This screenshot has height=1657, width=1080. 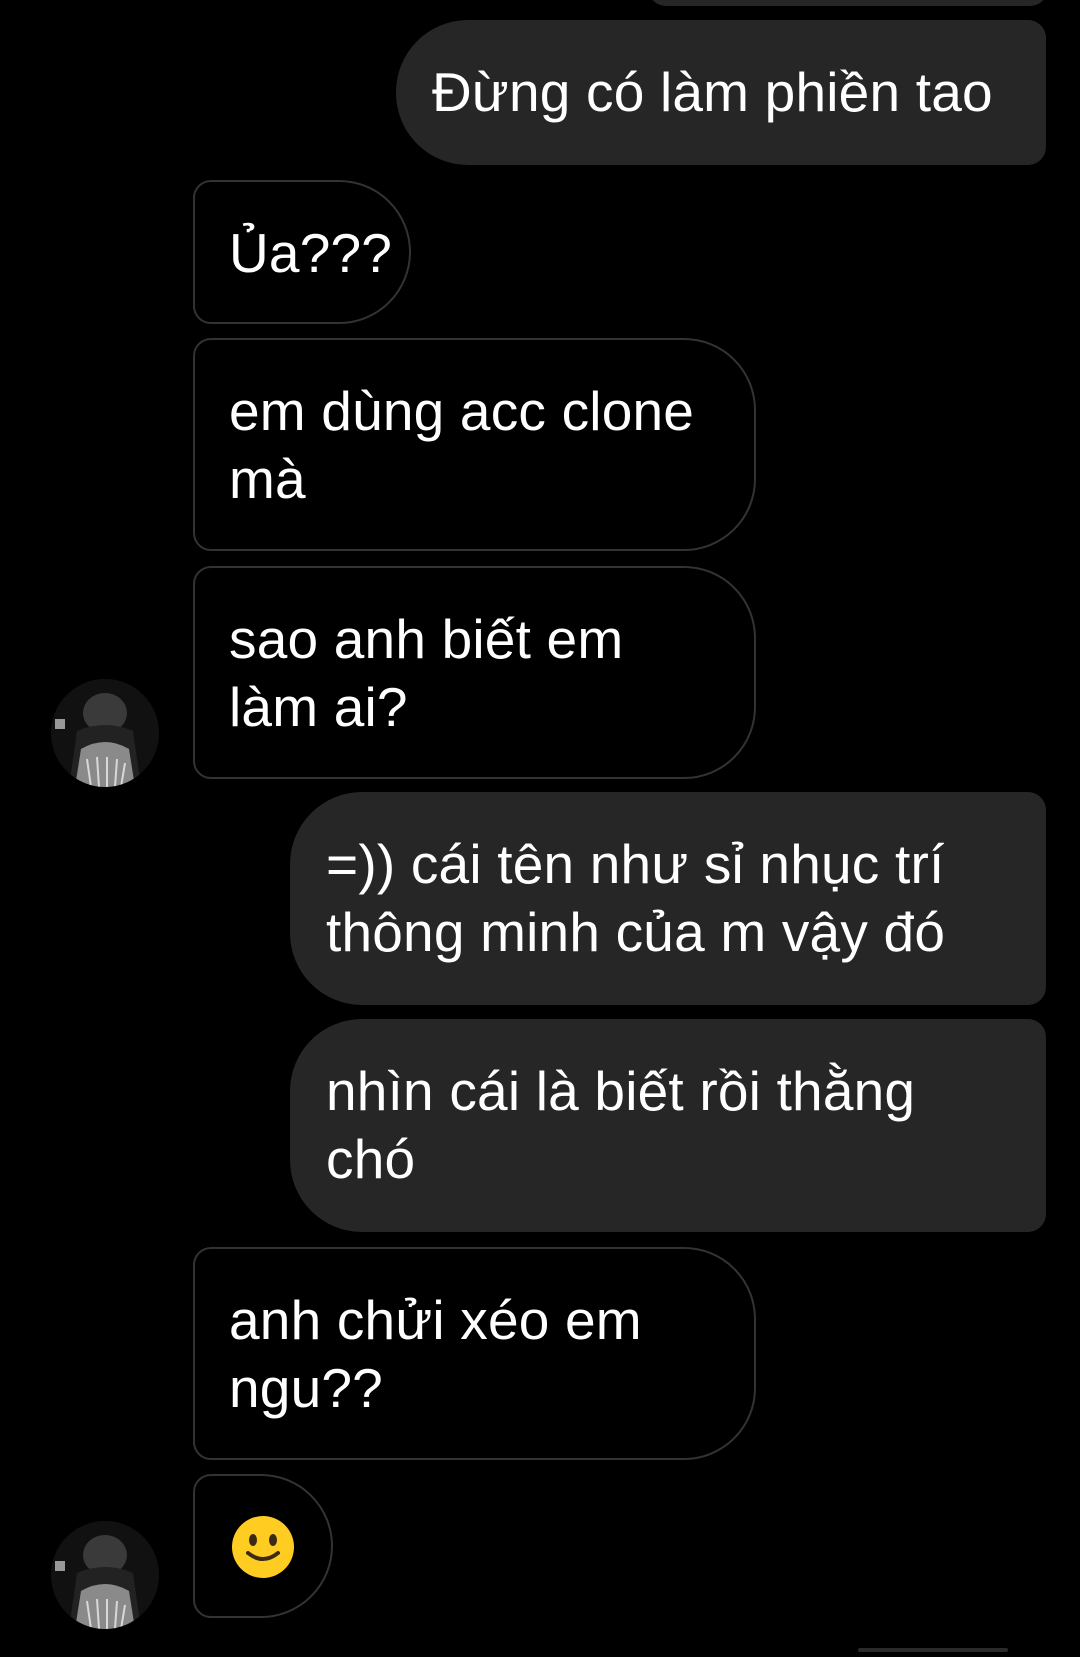 What do you see at coordinates (462, 411) in the screenshot?
I see `message-text-line: em dùng acc clone` at bounding box center [462, 411].